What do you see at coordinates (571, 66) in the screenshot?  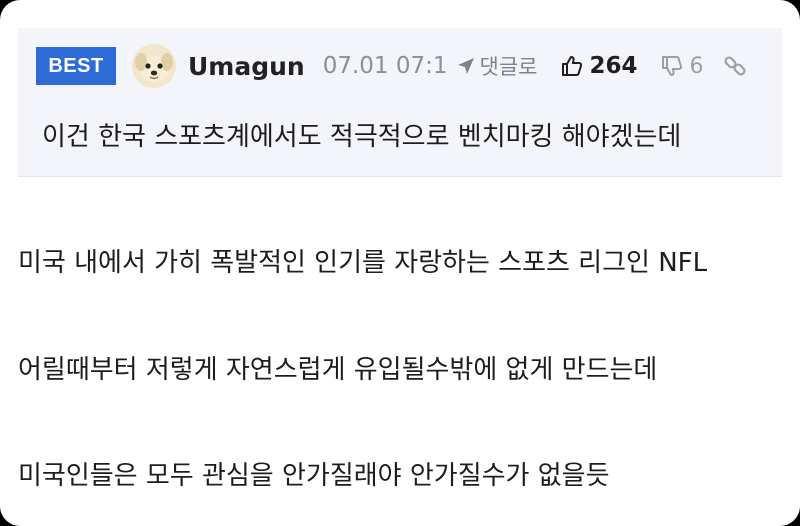 I see `thumbs-up-icon` at bounding box center [571, 66].